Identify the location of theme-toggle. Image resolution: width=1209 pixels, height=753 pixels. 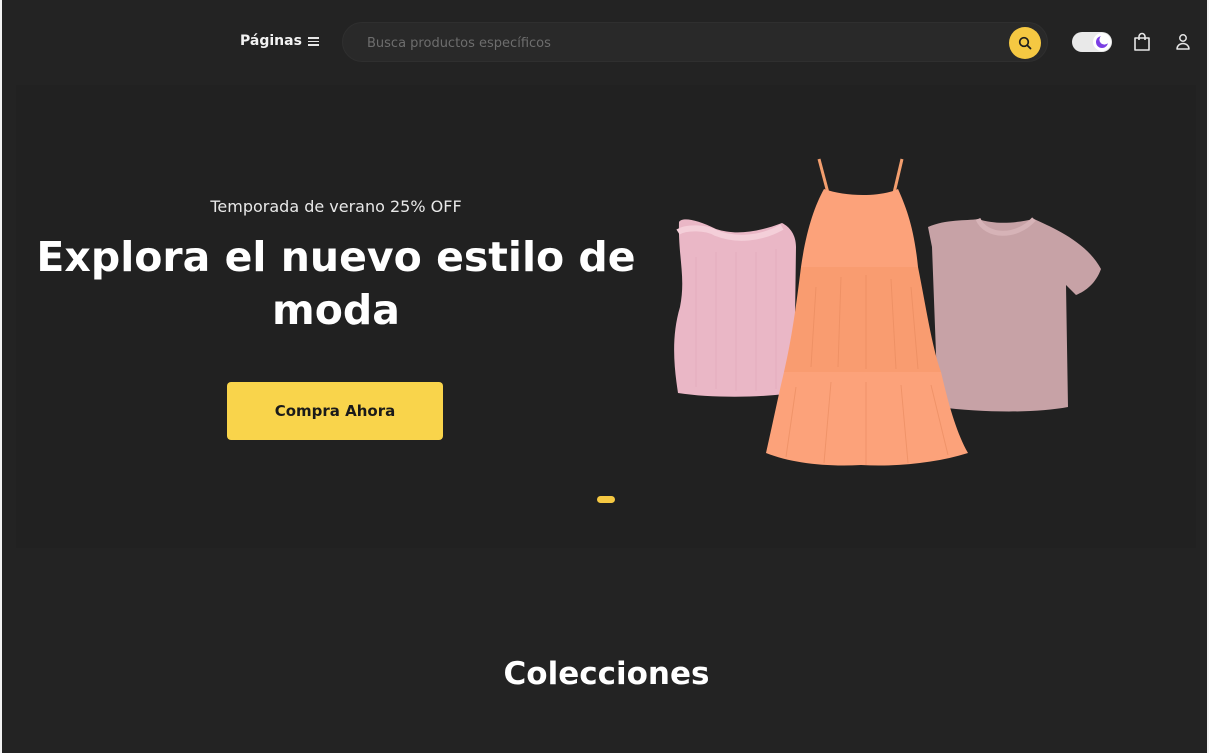
(1092, 42).